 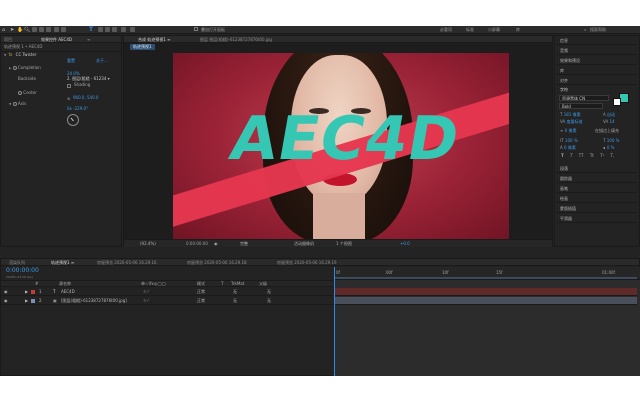 What do you see at coordinates (344, 244) in the screenshot?
I see `views-dropdown: 1 个视图` at bounding box center [344, 244].